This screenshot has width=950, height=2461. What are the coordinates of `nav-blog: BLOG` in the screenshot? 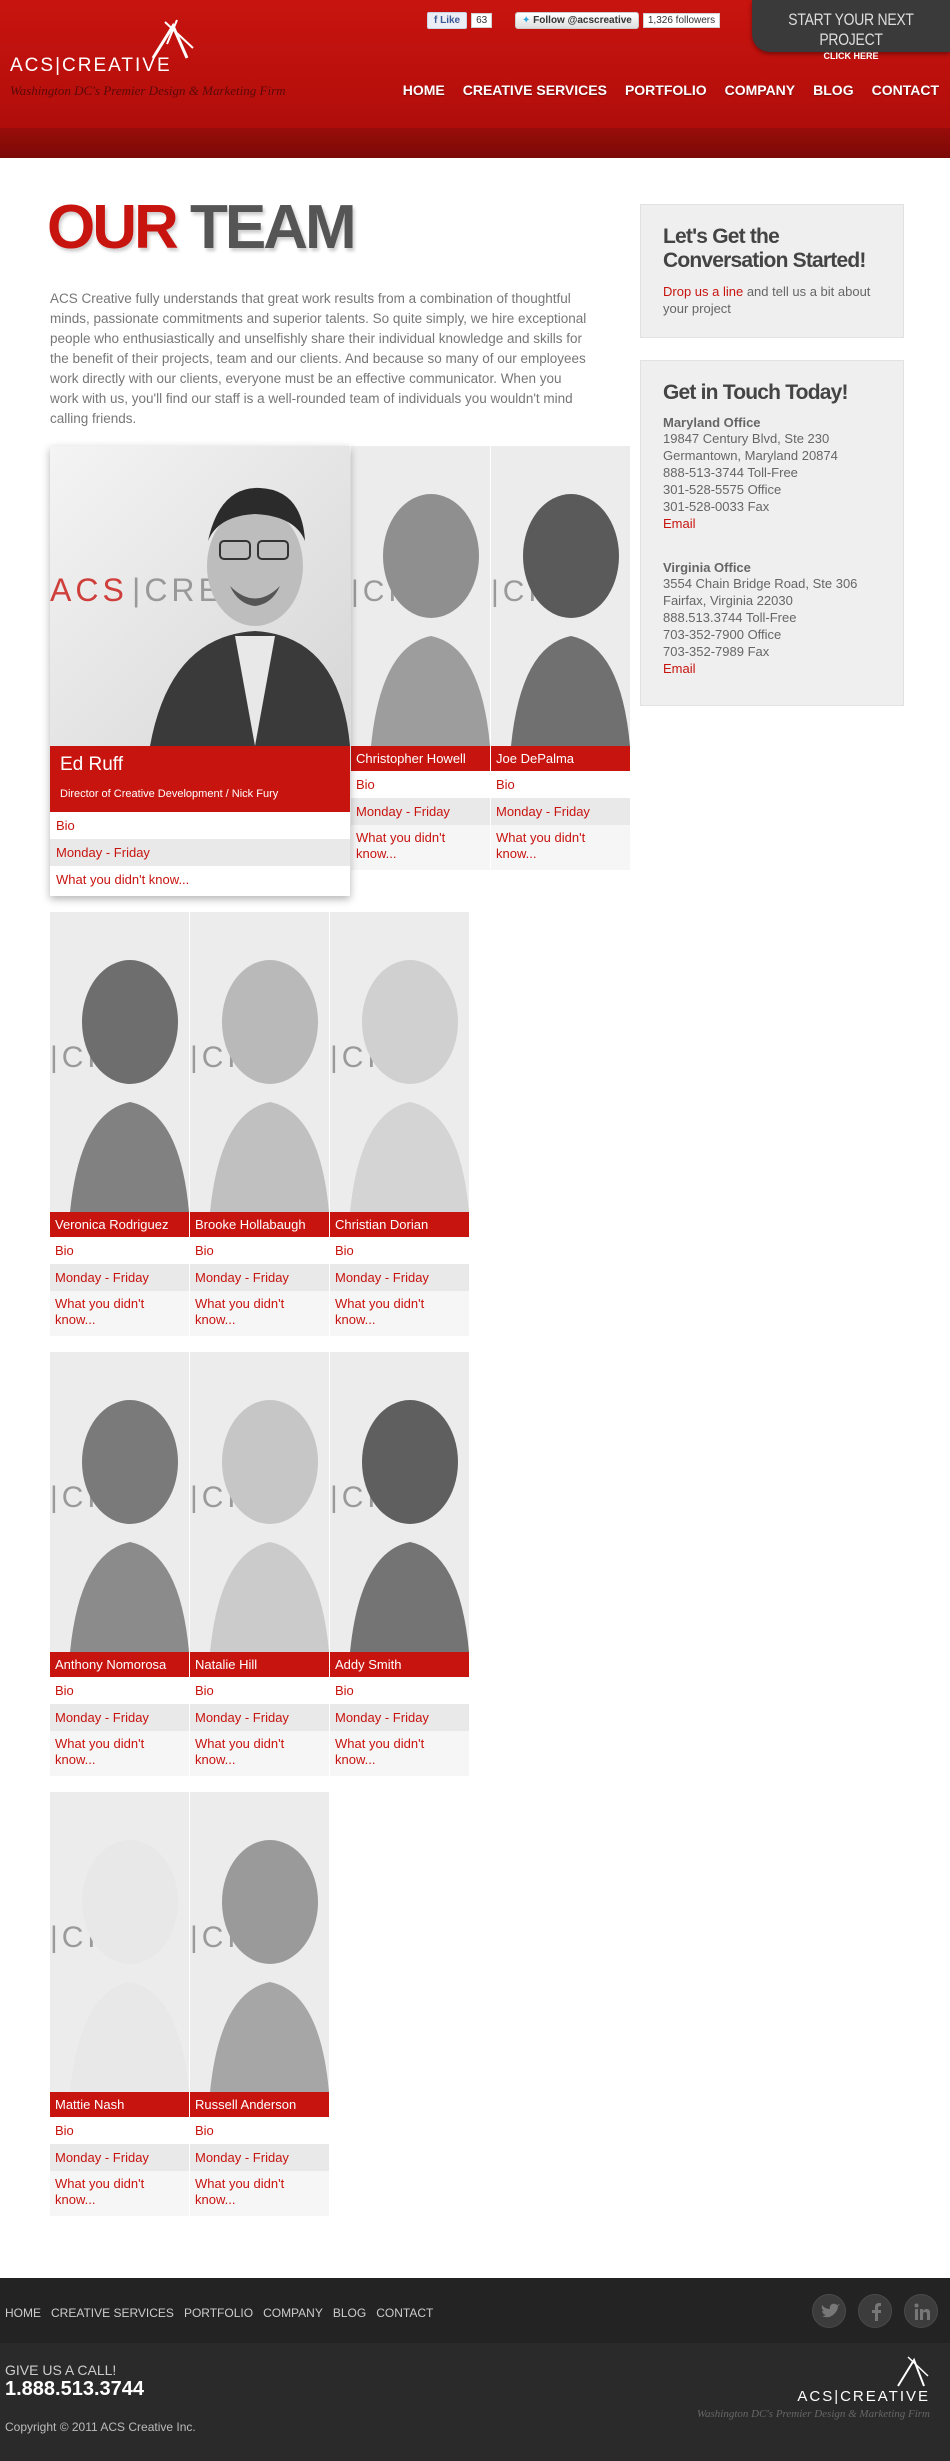 It's located at (833, 90).